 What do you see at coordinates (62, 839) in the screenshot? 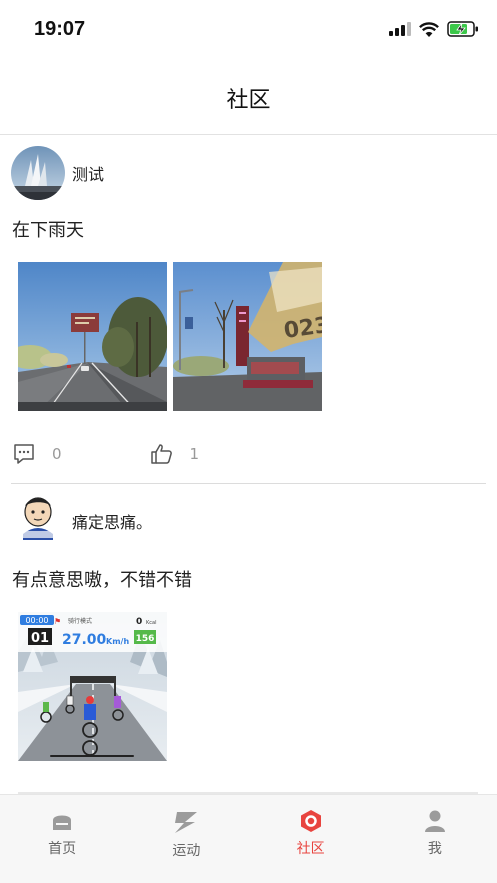
I see `tab-home: 首页` at bounding box center [62, 839].